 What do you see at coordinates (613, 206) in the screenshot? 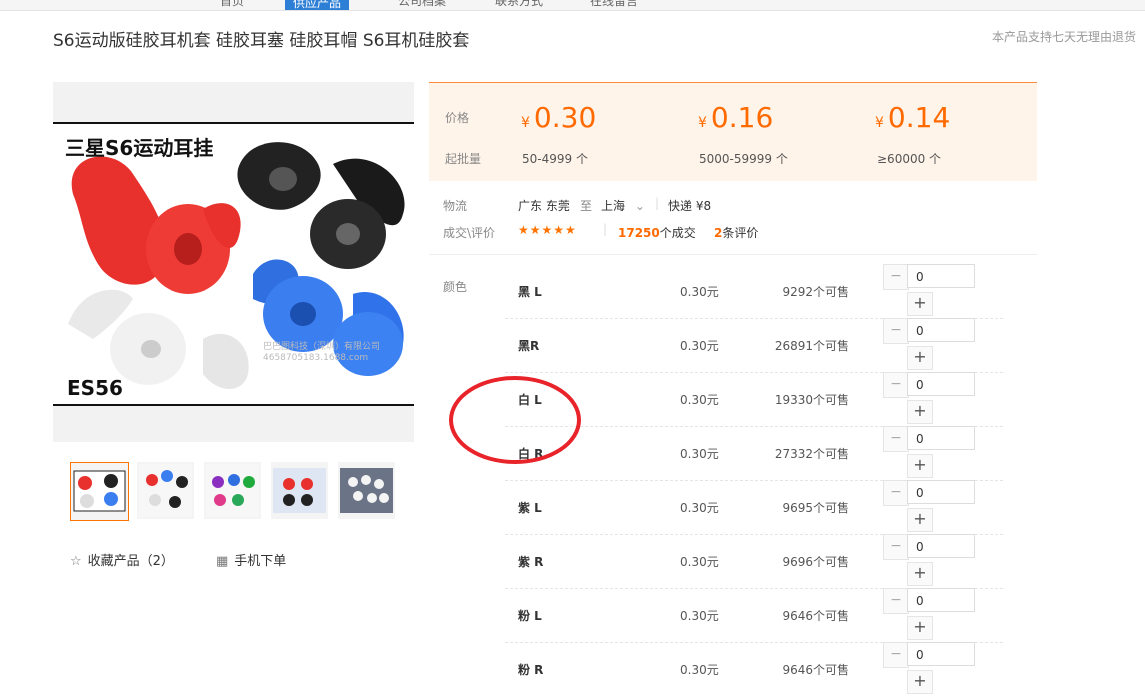
I see `ship-to-value: 上海` at bounding box center [613, 206].